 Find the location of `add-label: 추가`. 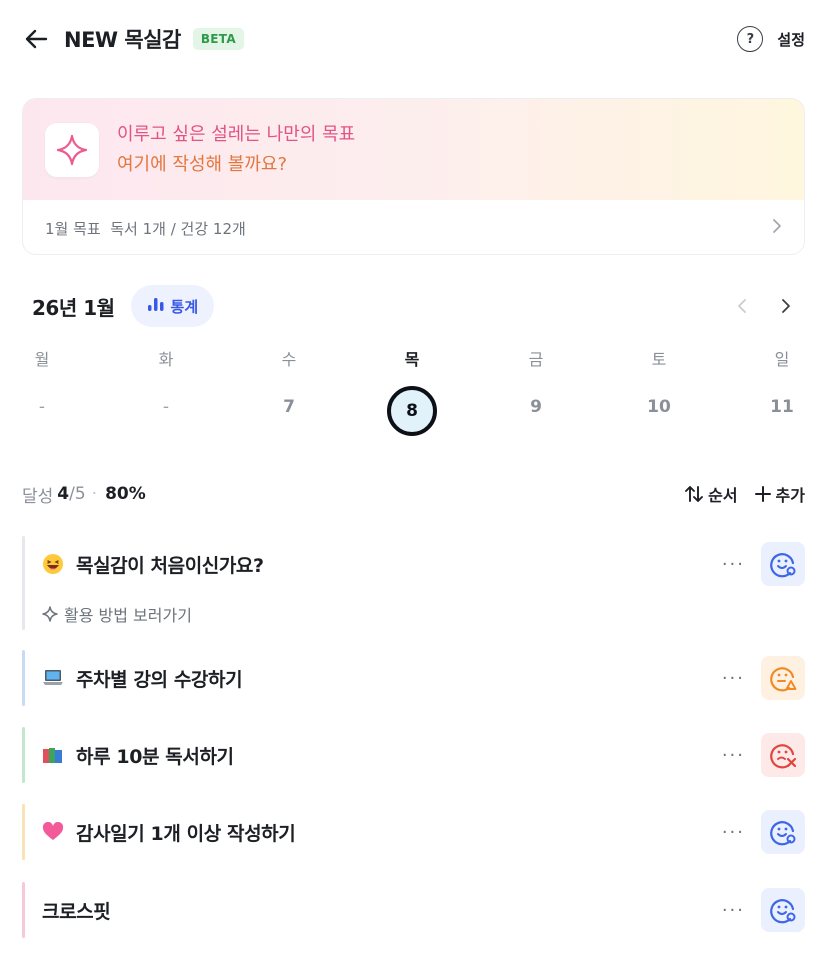

add-label: 추가 is located at coordinates (790, 495).